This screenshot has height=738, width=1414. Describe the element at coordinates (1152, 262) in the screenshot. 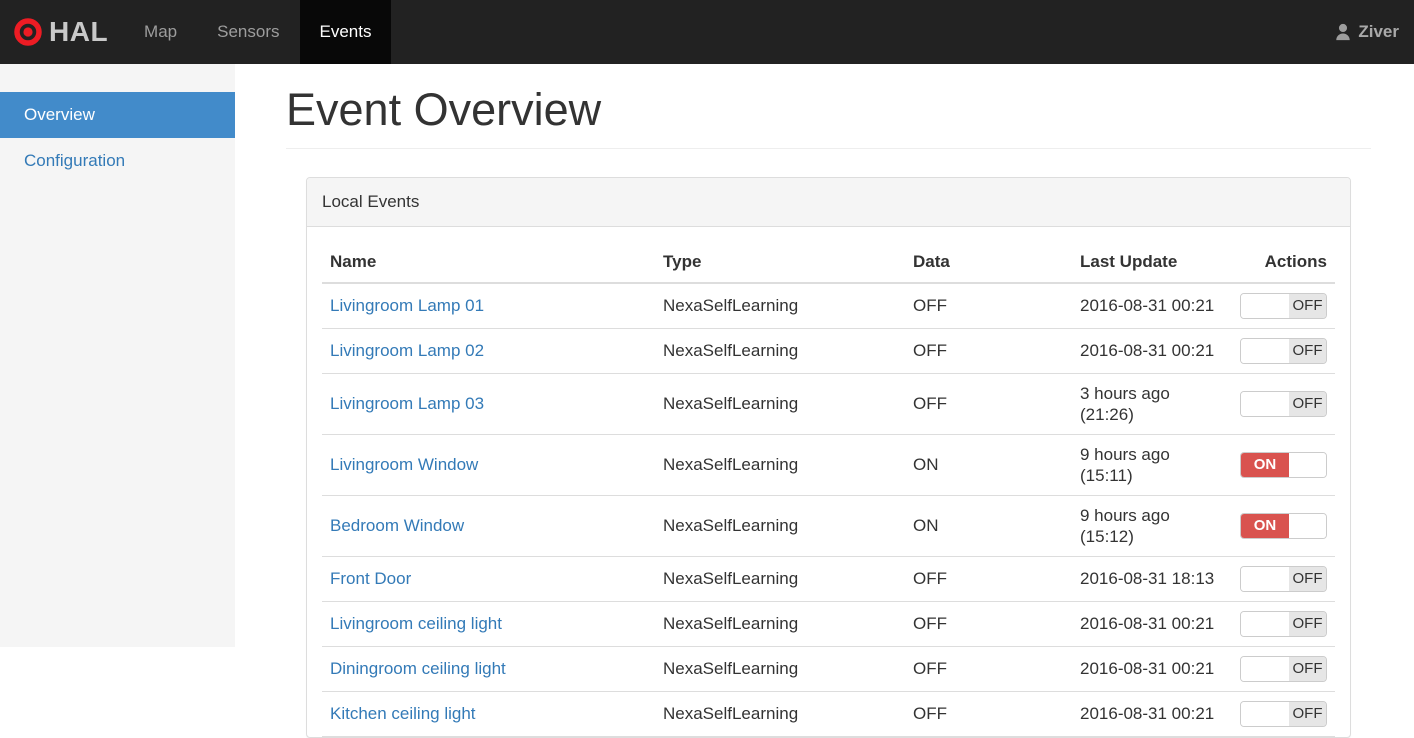

I see `column-header-last-update: Last Update` at that location.